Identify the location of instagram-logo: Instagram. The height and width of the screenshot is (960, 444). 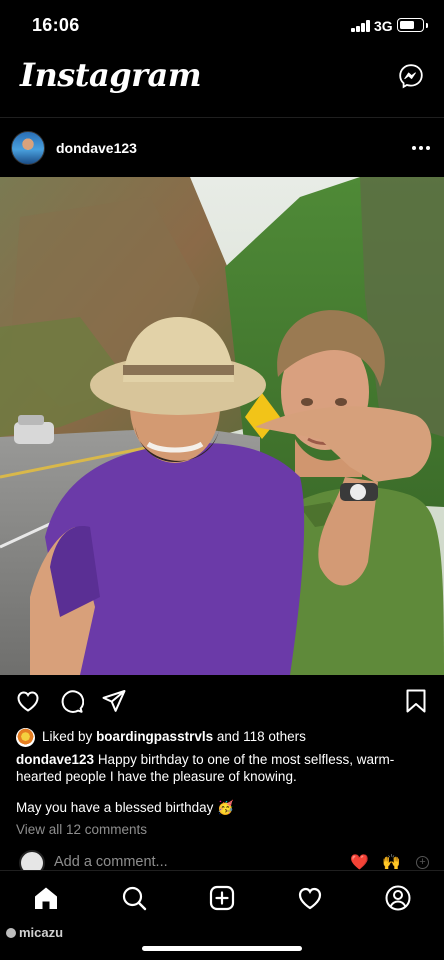
(111, 75).